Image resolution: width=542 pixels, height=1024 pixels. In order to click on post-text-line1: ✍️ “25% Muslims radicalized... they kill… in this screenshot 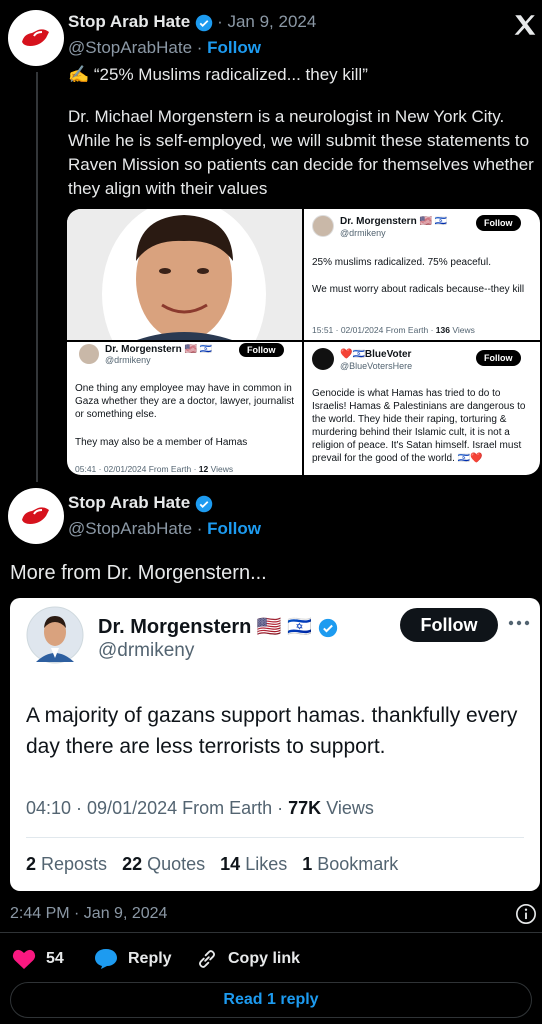, I will do `click(218, 74)`.